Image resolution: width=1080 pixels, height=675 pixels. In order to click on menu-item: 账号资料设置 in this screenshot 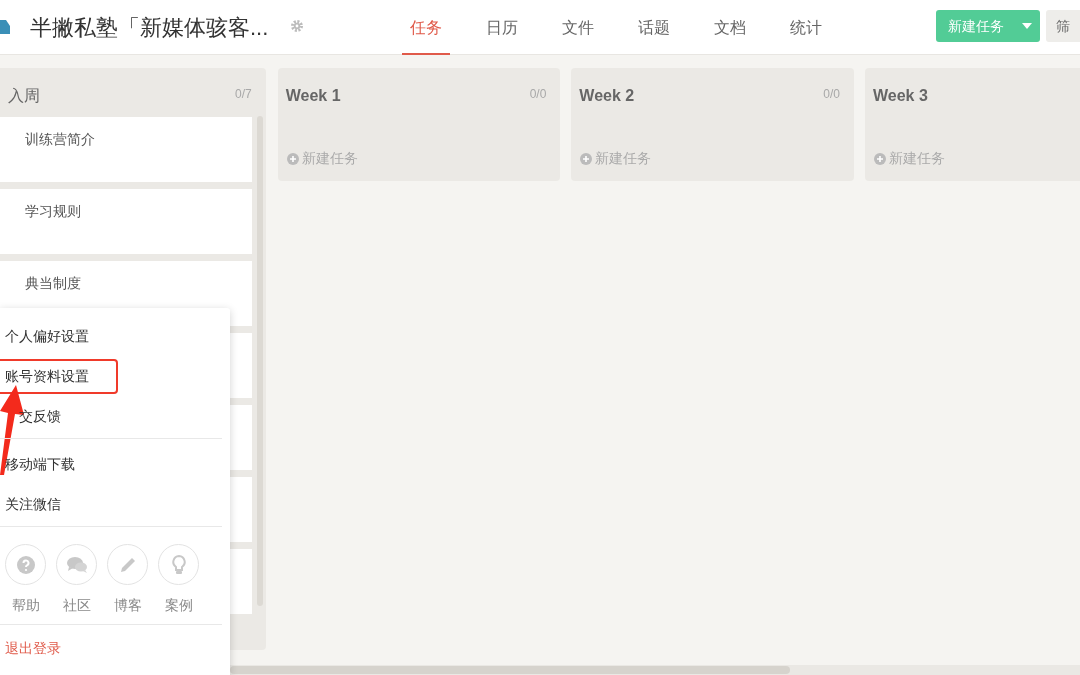, I will do `click(47, 376)`.